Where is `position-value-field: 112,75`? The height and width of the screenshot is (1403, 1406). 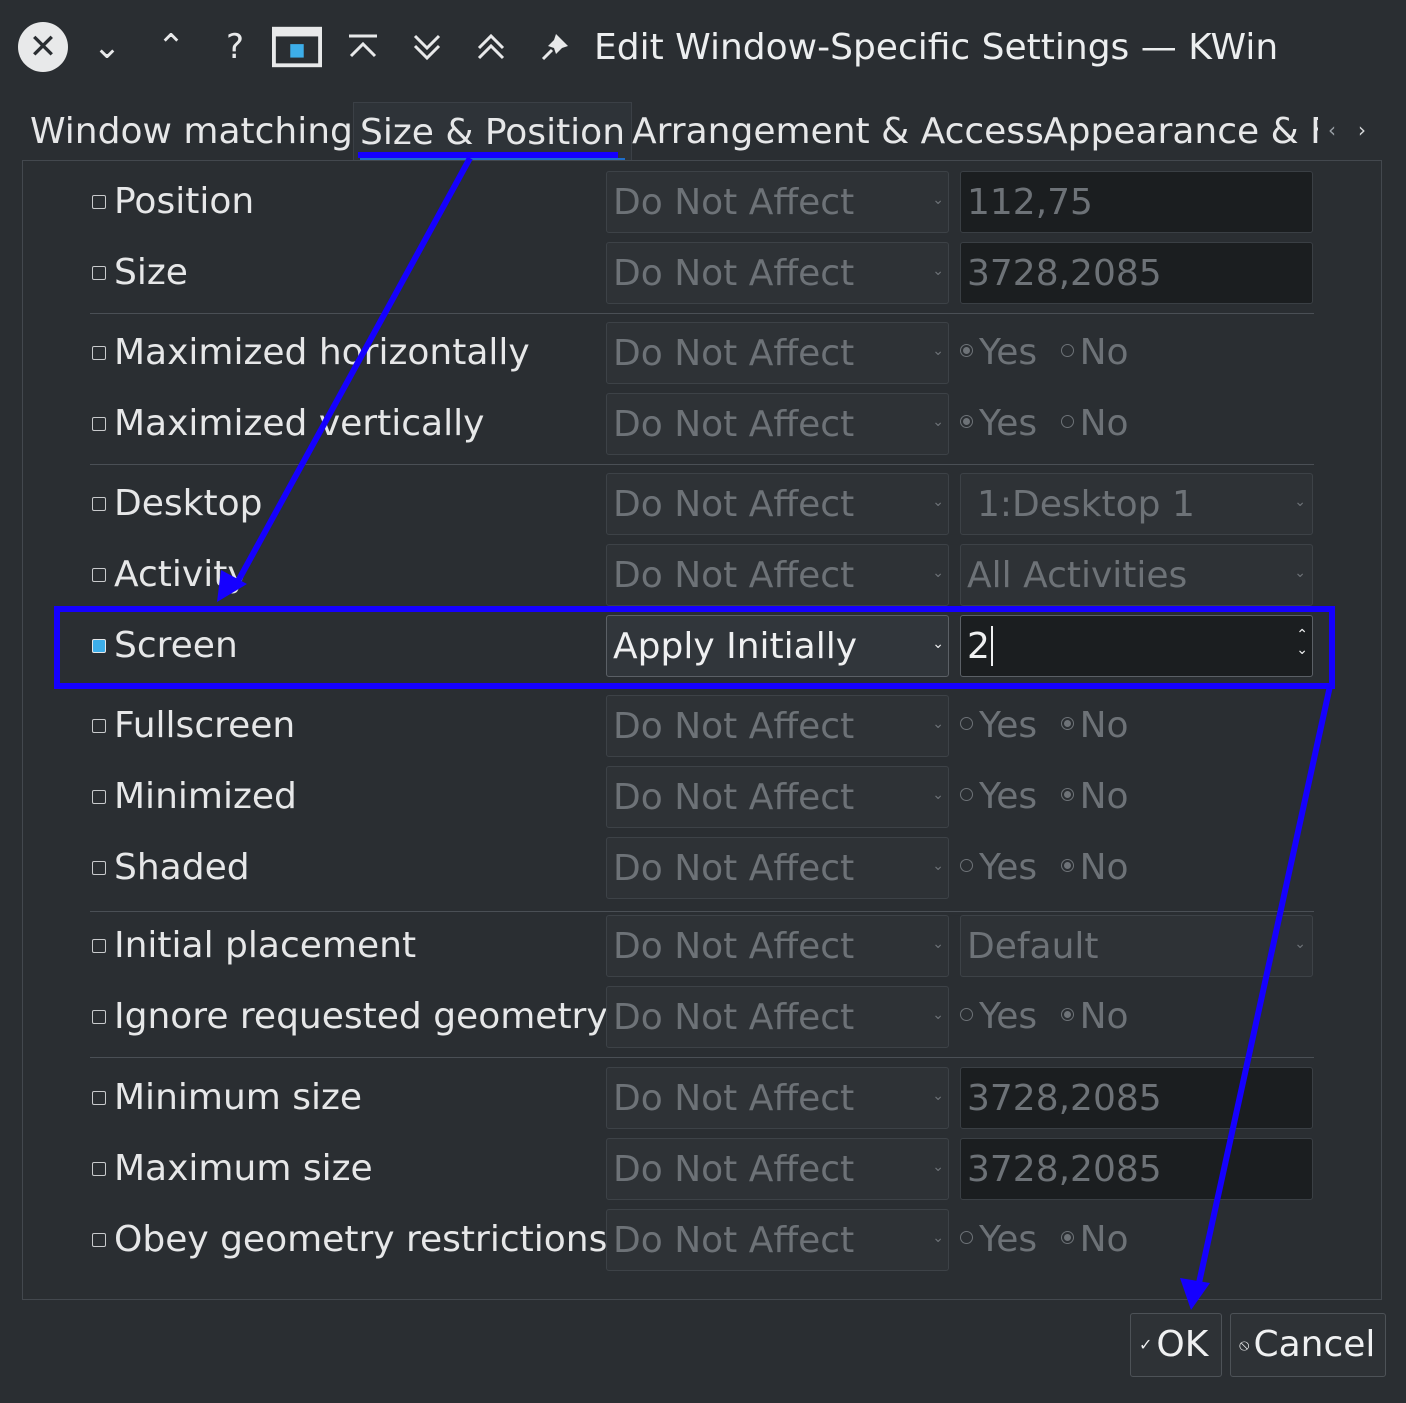 position-value-field: 112,75 is located at coordinates (1136, 202).